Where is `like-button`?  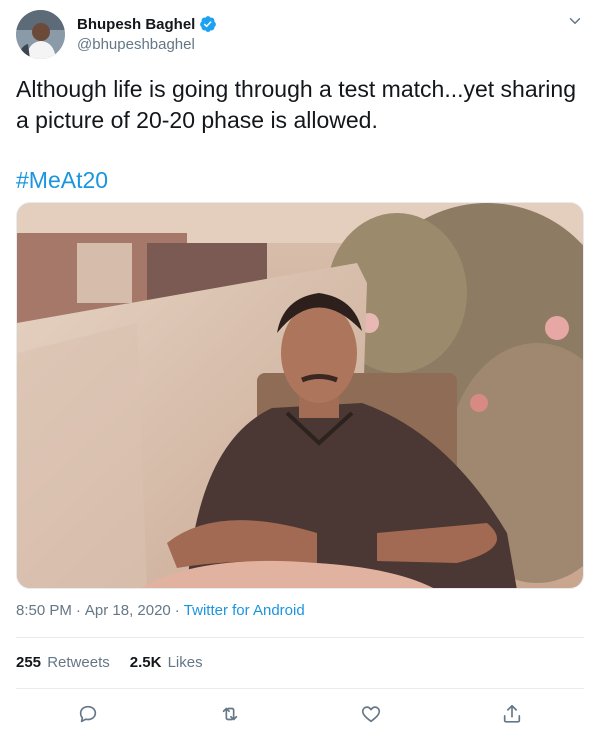 like-button is located at coordinates (371, 714).